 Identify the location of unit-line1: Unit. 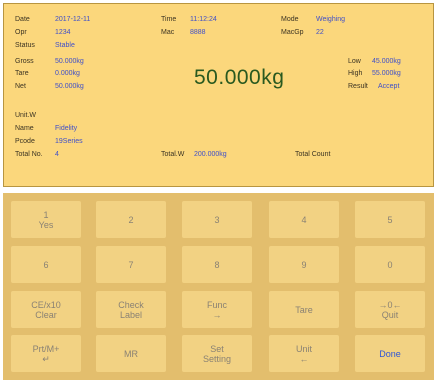
(303, 348).